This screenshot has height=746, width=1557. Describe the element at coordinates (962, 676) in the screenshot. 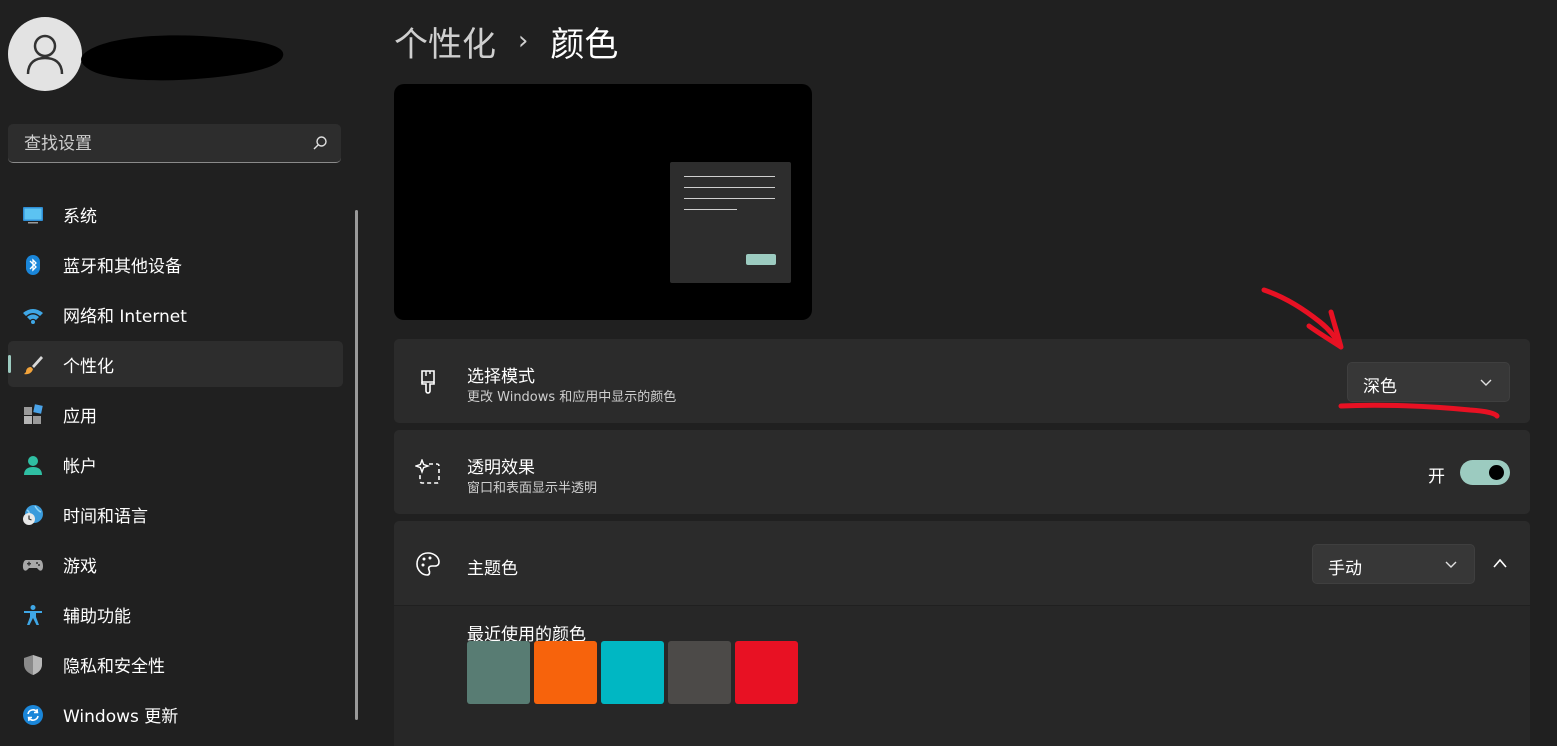

I see `accent-color-panel: 最近使用的颜色` at that location.